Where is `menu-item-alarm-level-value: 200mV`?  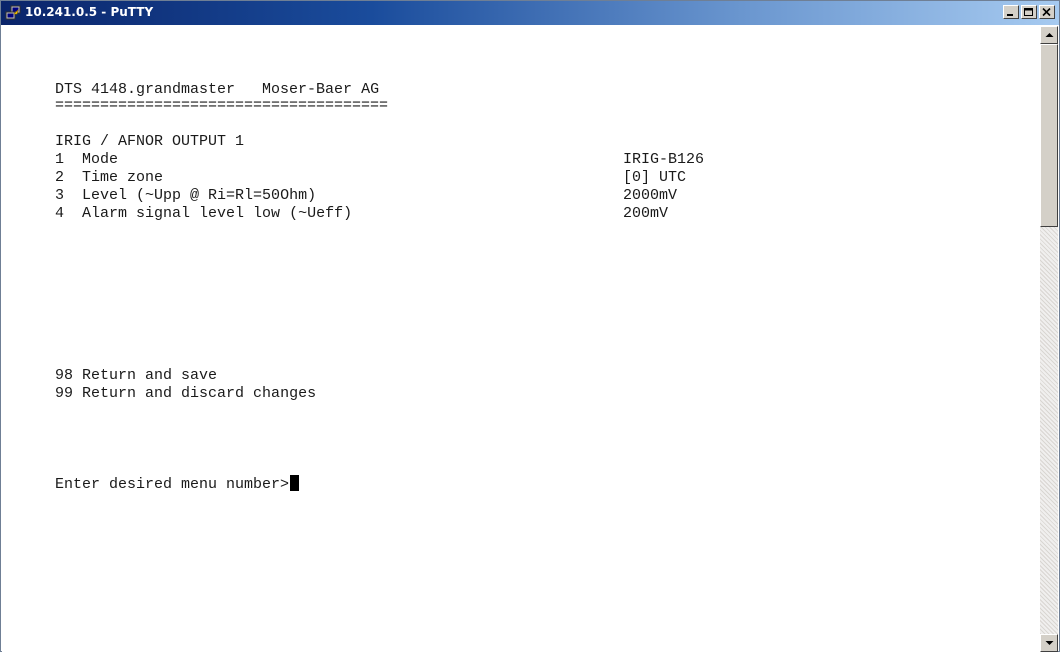 menu-item-alarm-level-value: 200mV is located at coordinates (646, 213).